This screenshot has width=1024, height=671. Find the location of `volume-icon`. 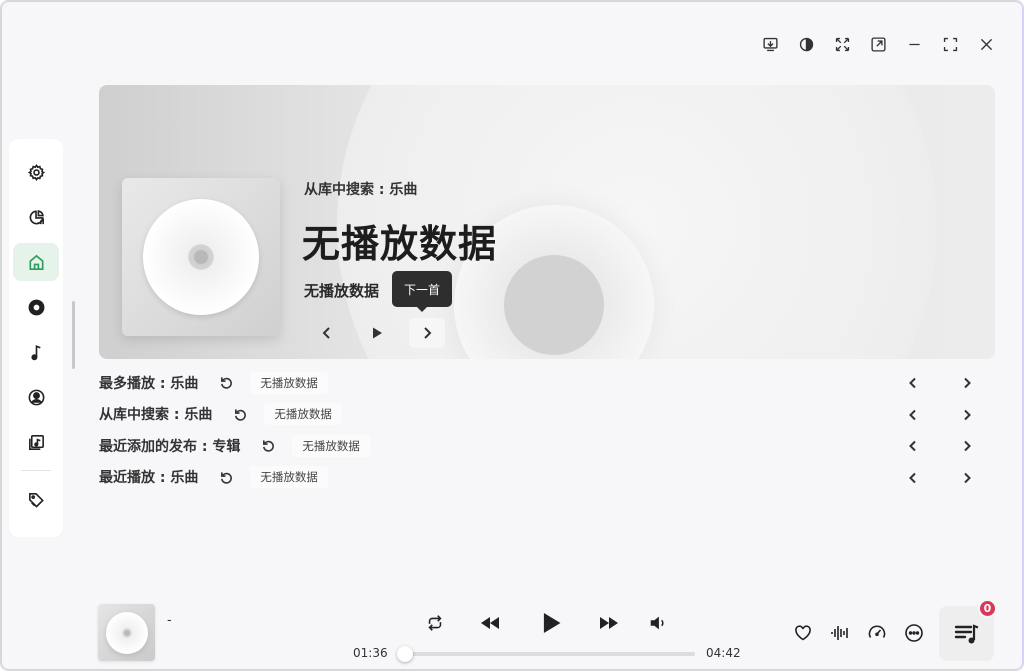

volume-icon is located at coordinates (657, 623).